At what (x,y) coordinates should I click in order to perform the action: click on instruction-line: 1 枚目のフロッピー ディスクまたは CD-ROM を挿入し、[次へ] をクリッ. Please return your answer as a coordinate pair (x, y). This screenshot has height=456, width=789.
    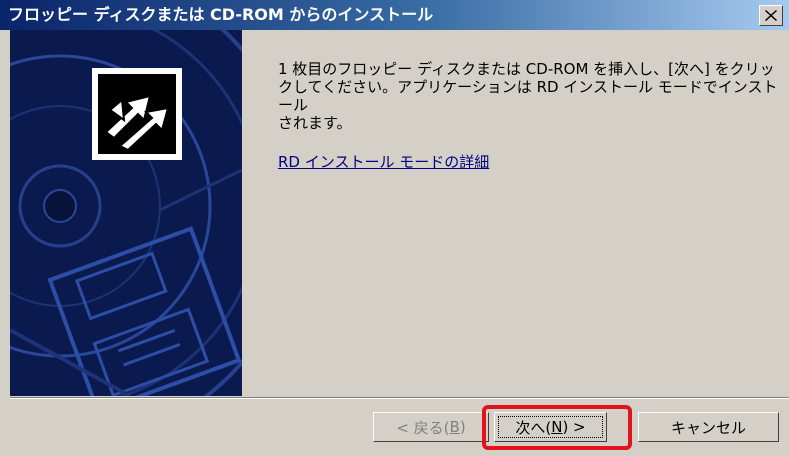
    Looking at the image, I should click on (526, 69).